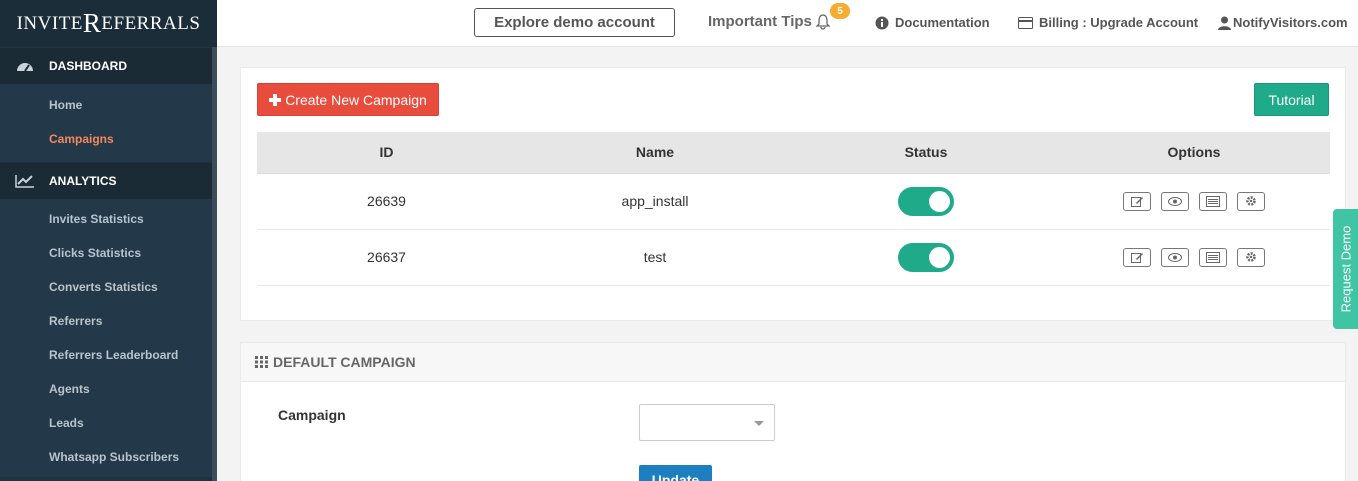 The image size is (1358, 481). I want to click on important-tips-link: Important Tips, so click(769, 21).